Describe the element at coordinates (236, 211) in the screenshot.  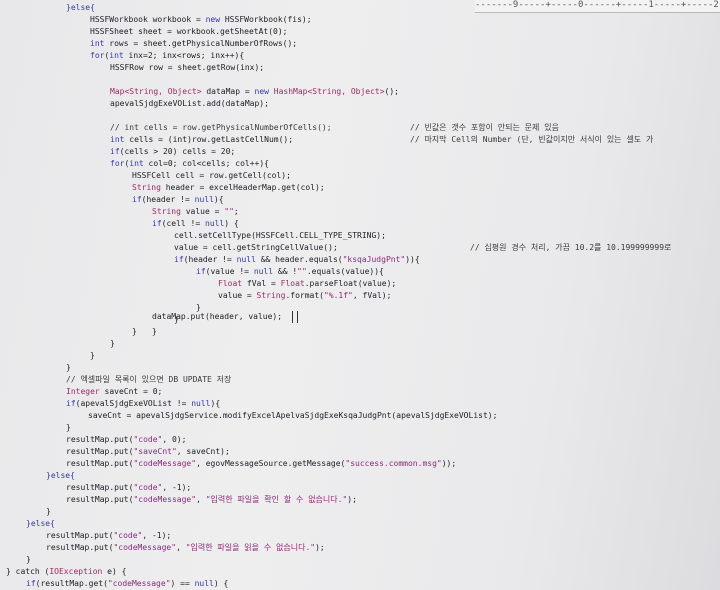
I see `code-token: ;` at that location.